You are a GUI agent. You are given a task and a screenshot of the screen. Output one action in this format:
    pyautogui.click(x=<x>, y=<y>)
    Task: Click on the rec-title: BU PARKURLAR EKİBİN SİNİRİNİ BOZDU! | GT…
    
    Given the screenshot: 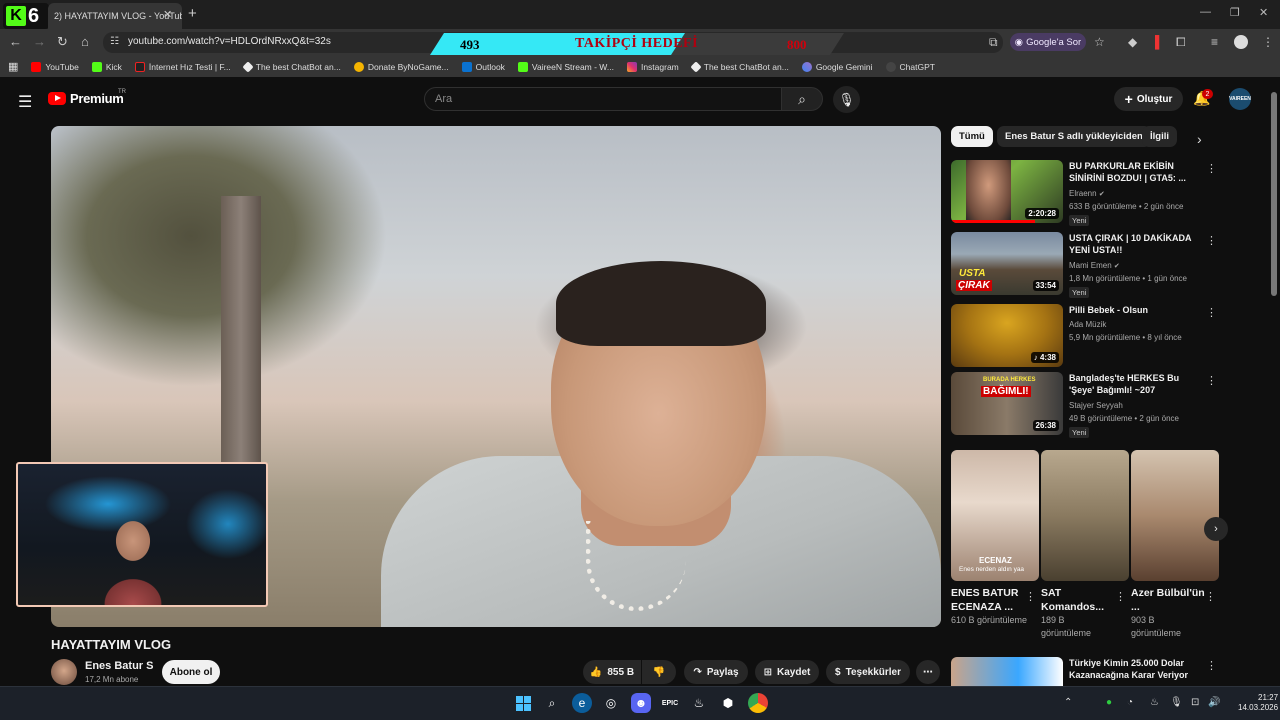 What is the action you would take?
    pyautogui.click(x=1134, y=172)
    